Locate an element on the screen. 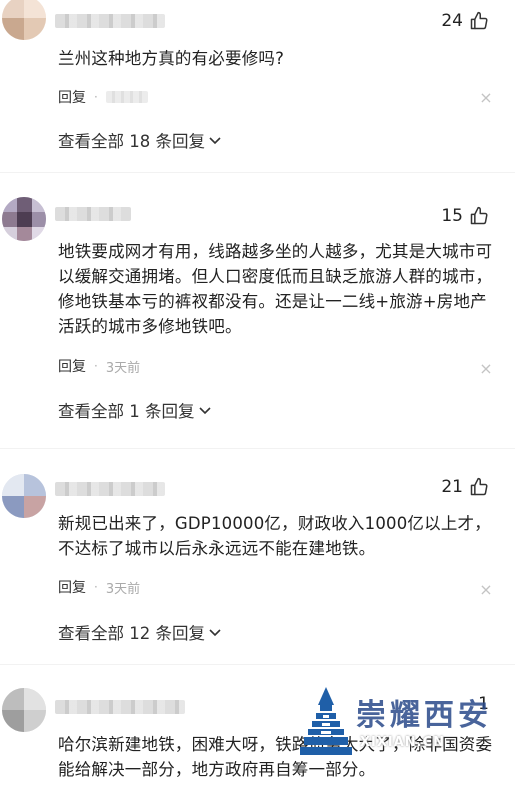 Image resolution: width=515 pixels, height=790 pixels. view-replies-link: 查看全部 12 条回复 is located at coordinates (140, 632).